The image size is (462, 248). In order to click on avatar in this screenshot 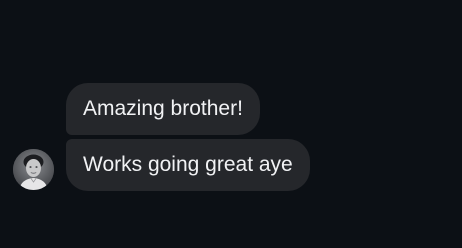, I will do `click(33, 169)`.